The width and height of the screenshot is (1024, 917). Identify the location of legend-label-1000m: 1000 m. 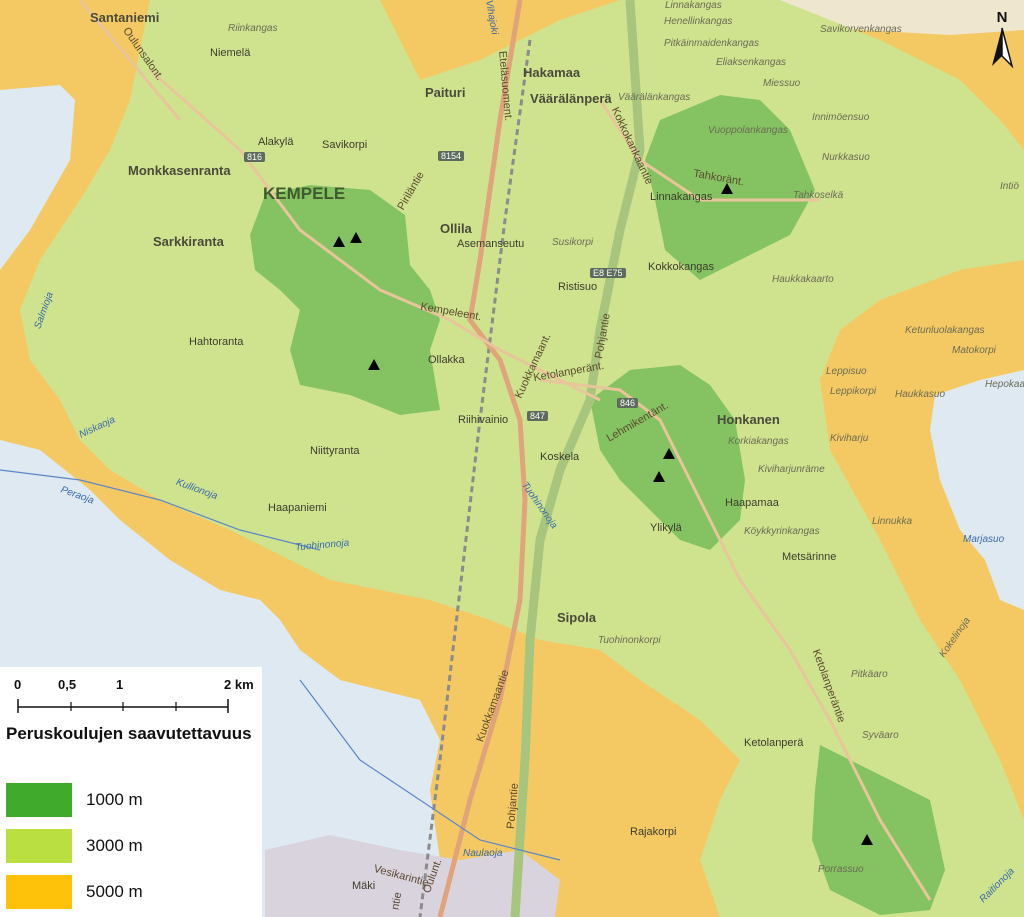
(114, 799).